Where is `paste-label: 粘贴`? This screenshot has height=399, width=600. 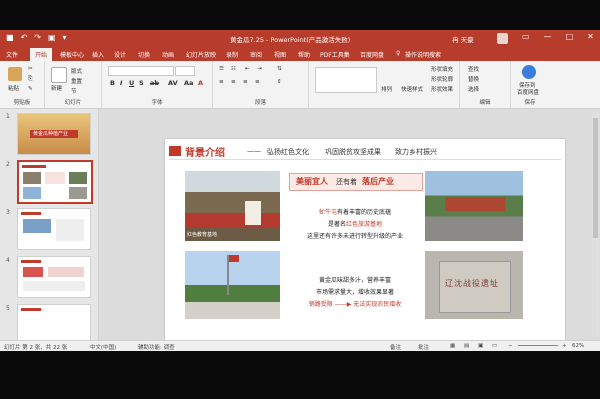
paste-label: 粘贴 is located at coordinates (13, 88).